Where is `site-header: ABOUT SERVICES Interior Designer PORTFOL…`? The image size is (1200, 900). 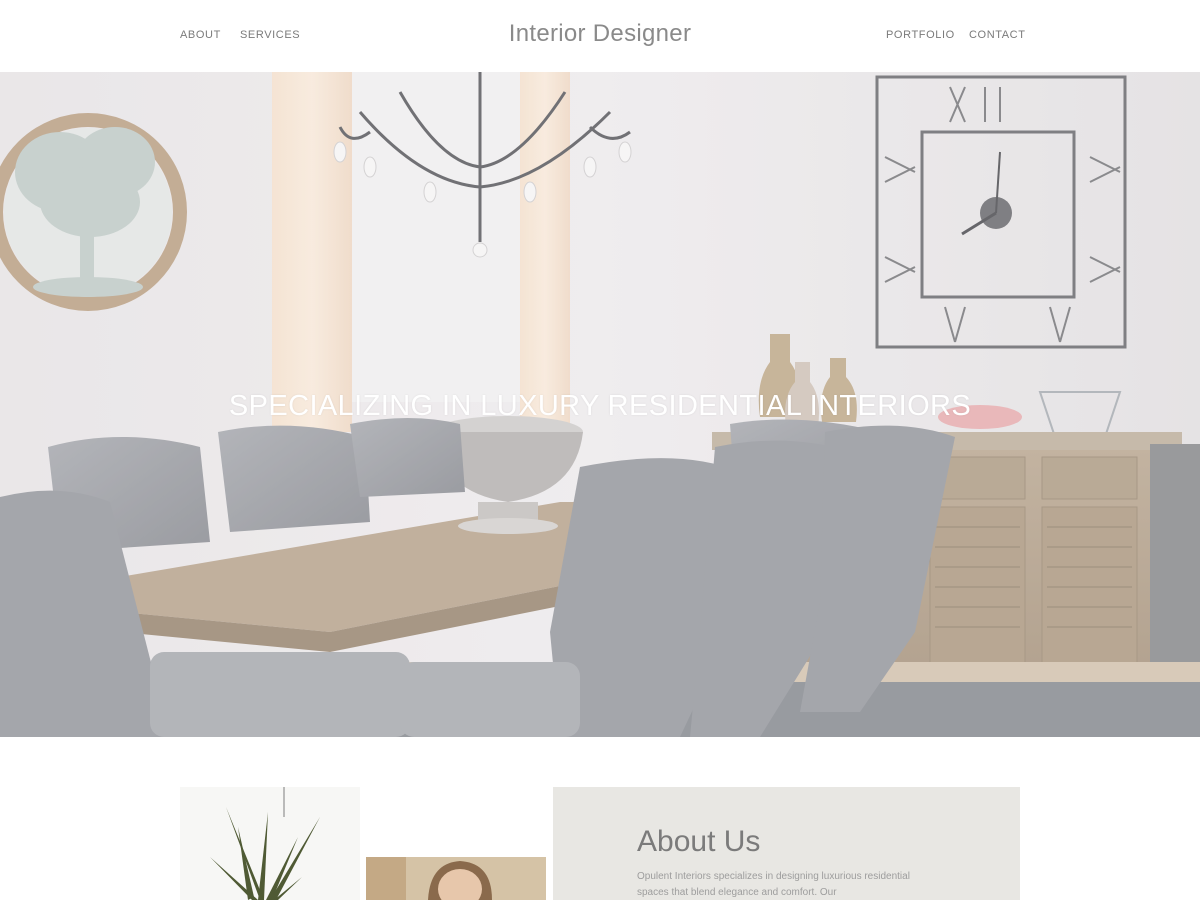 site-header: ABOUT SERVICES Interior Designer PORTFOL… is located at coordinates (600, 36).